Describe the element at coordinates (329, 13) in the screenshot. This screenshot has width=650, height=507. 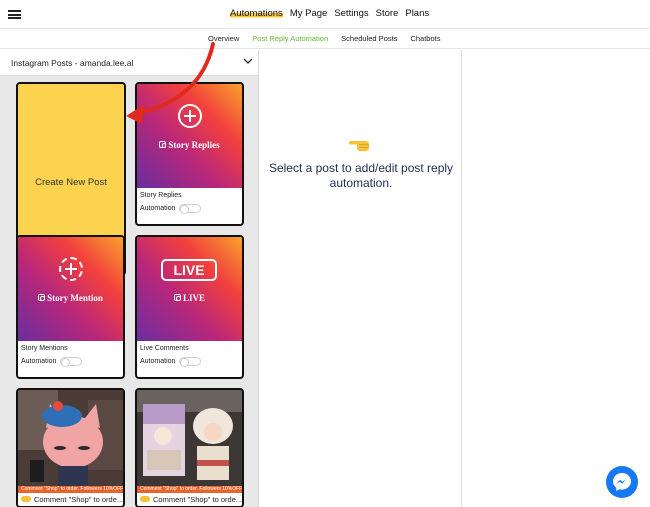
I see `main-nav: Automations My Page Settings Store Plans` at that location.